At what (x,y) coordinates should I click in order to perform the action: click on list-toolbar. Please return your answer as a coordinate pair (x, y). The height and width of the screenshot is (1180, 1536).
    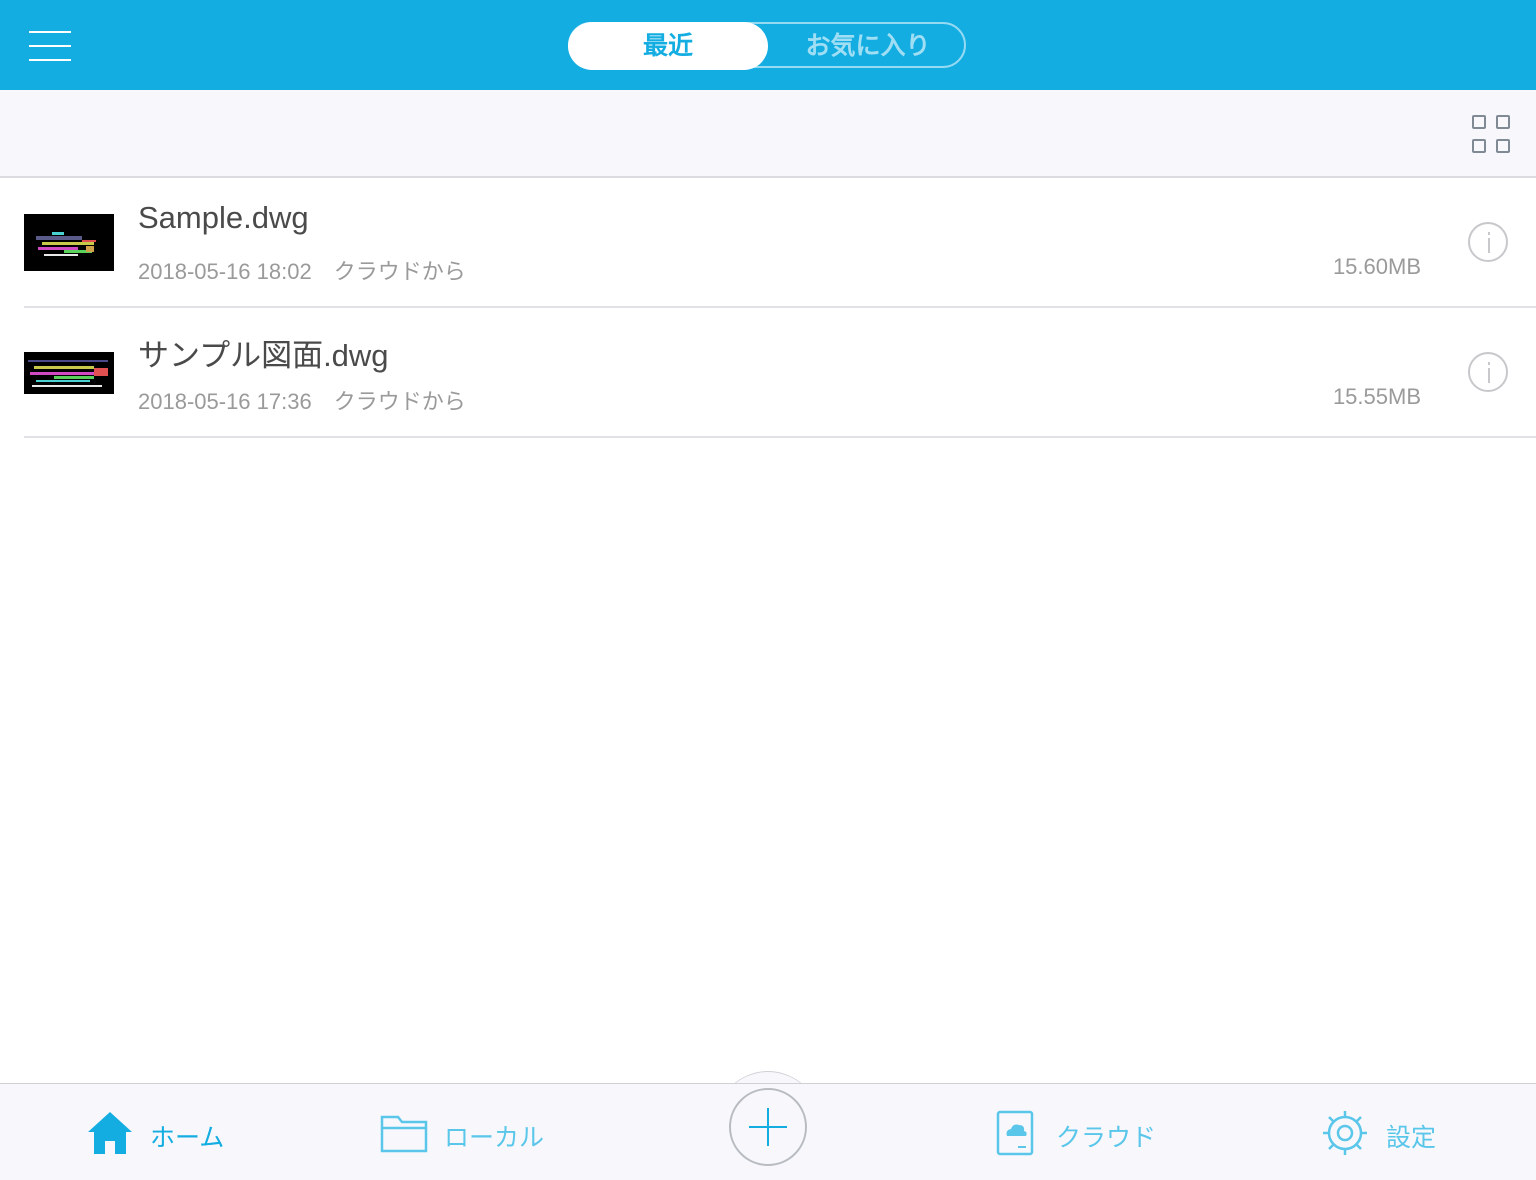
    Looking at the image, I should click on (768, 134).